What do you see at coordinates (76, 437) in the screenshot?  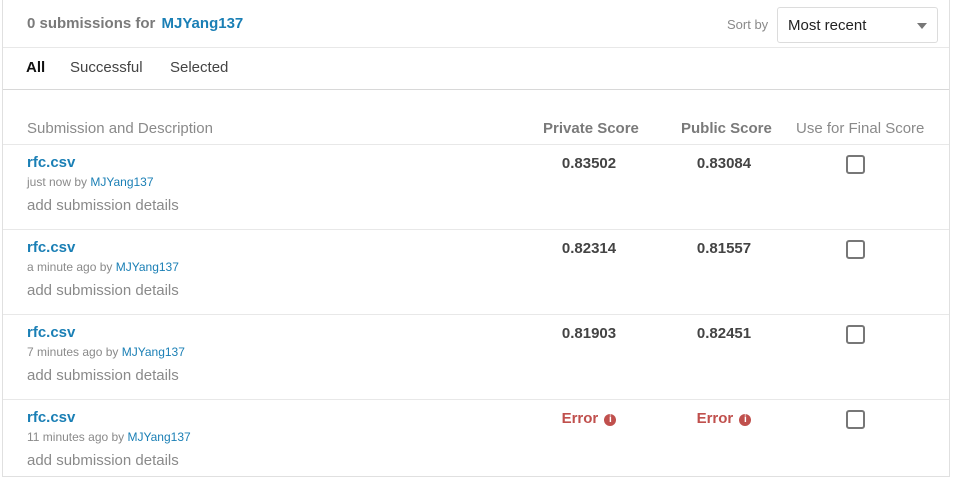 I see `submission-time: 11 minutes ago by` at bounding box center [76, 437].